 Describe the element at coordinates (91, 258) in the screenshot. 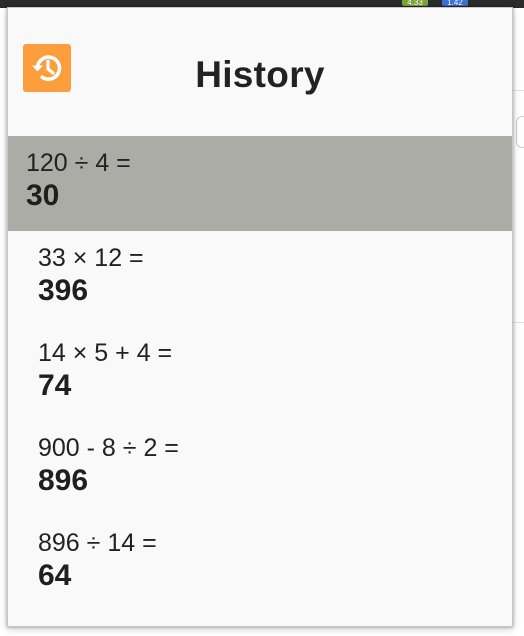

I see `history-expression: 33 × 12 =` at that location.